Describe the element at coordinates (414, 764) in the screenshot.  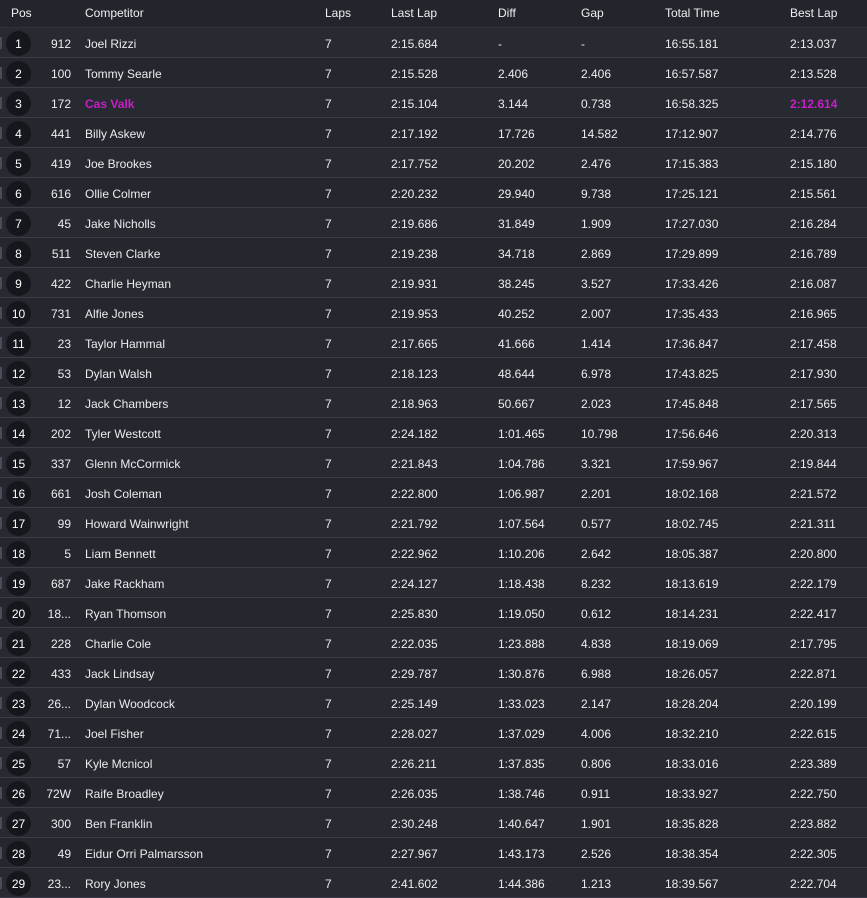
I see `last-lap-value: 2:26.211` at that location.